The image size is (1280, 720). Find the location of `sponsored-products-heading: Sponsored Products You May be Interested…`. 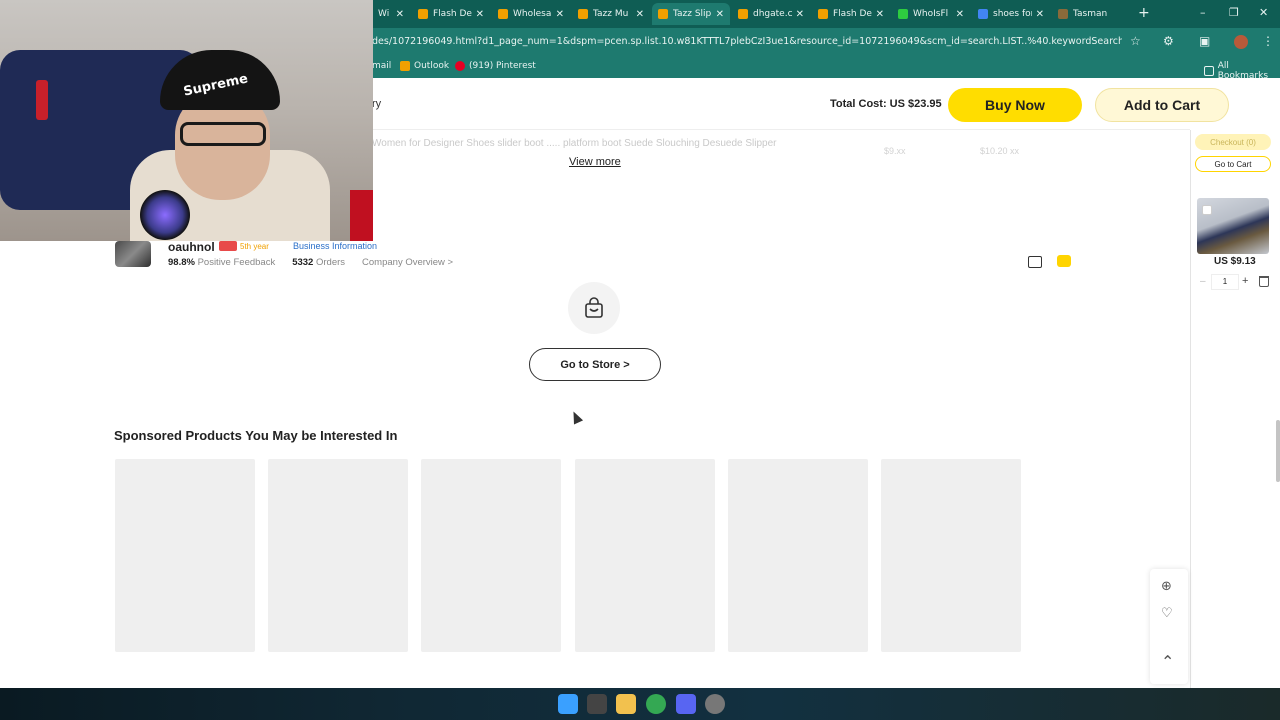

sponsored-products-heading: Sponsored Products You May be Interested… is located at coordinates (256, 435).